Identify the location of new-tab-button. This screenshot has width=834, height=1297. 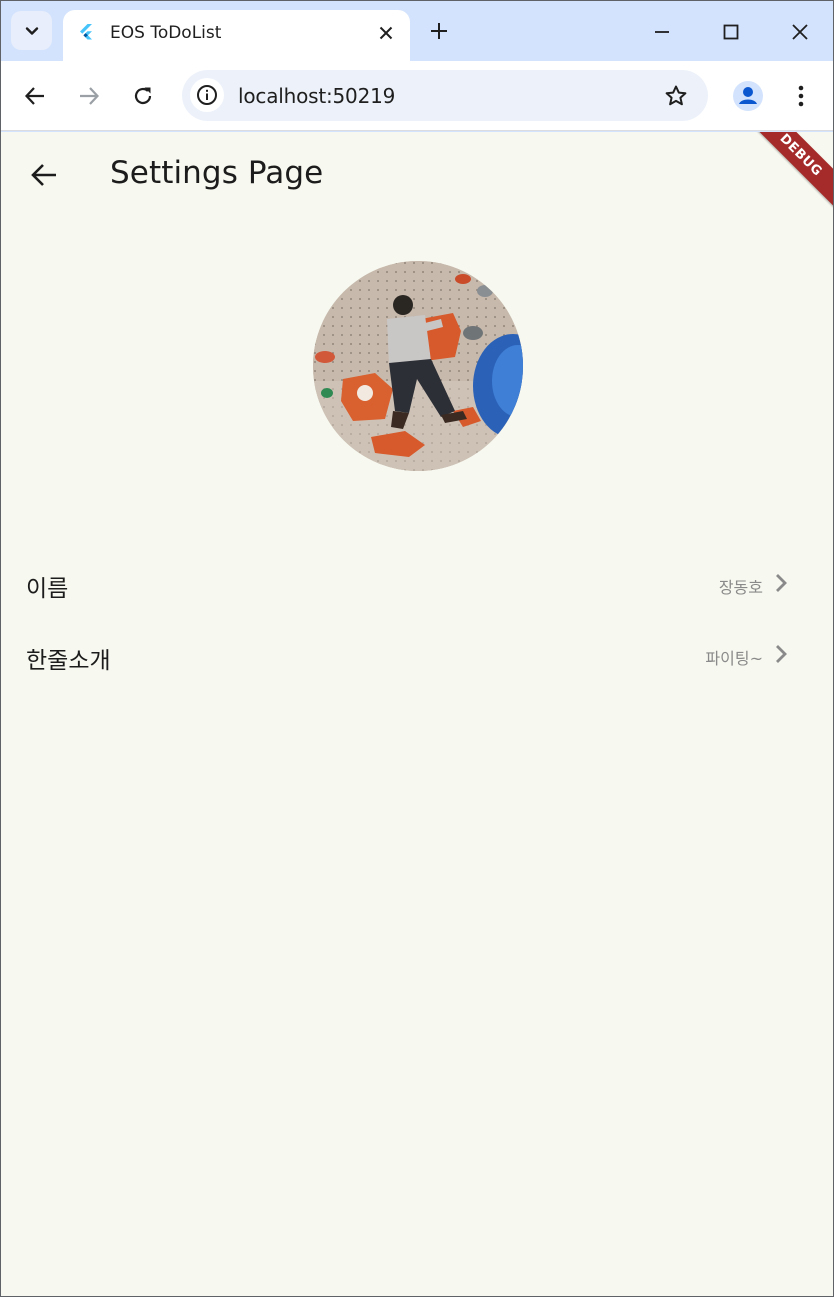
(439, 31).